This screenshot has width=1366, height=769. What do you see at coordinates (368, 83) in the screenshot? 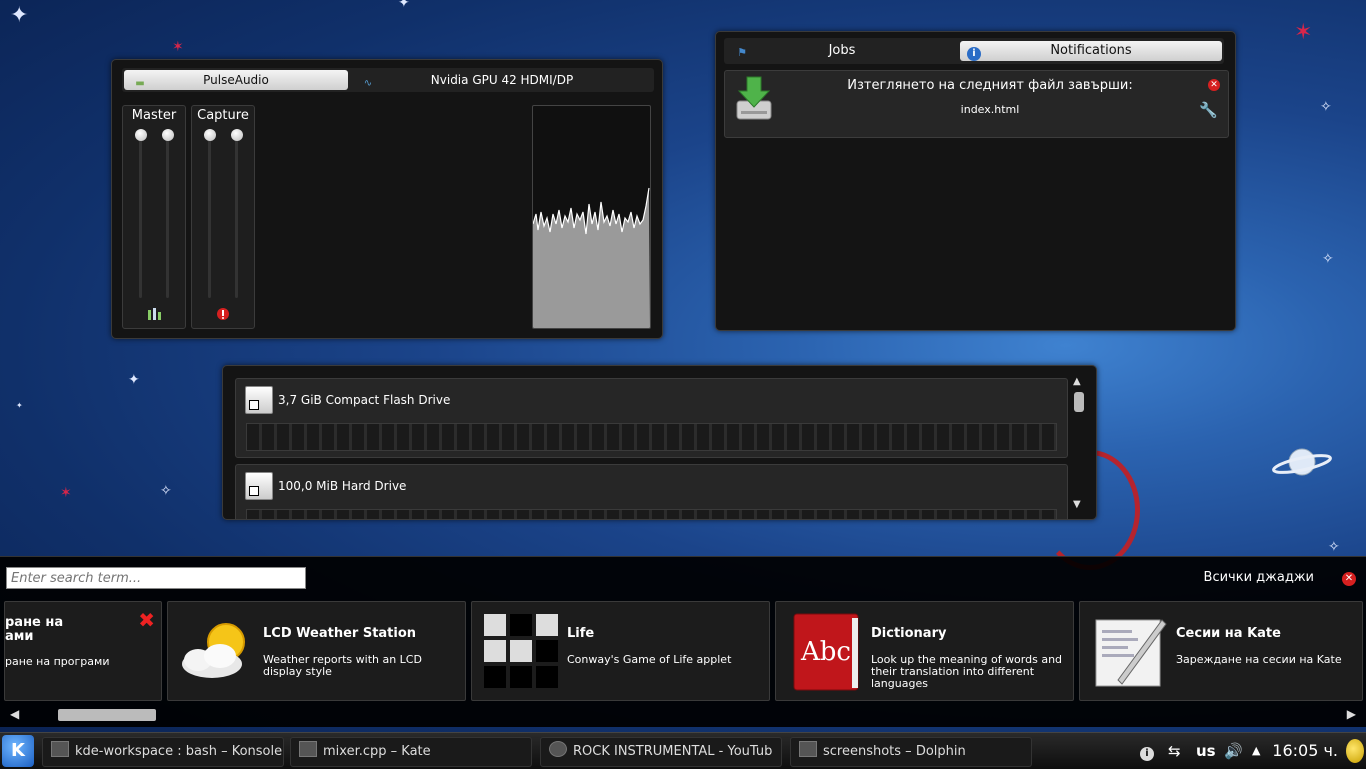
I see `audio-card-icon: ∿` at bounding box center [368, 83].